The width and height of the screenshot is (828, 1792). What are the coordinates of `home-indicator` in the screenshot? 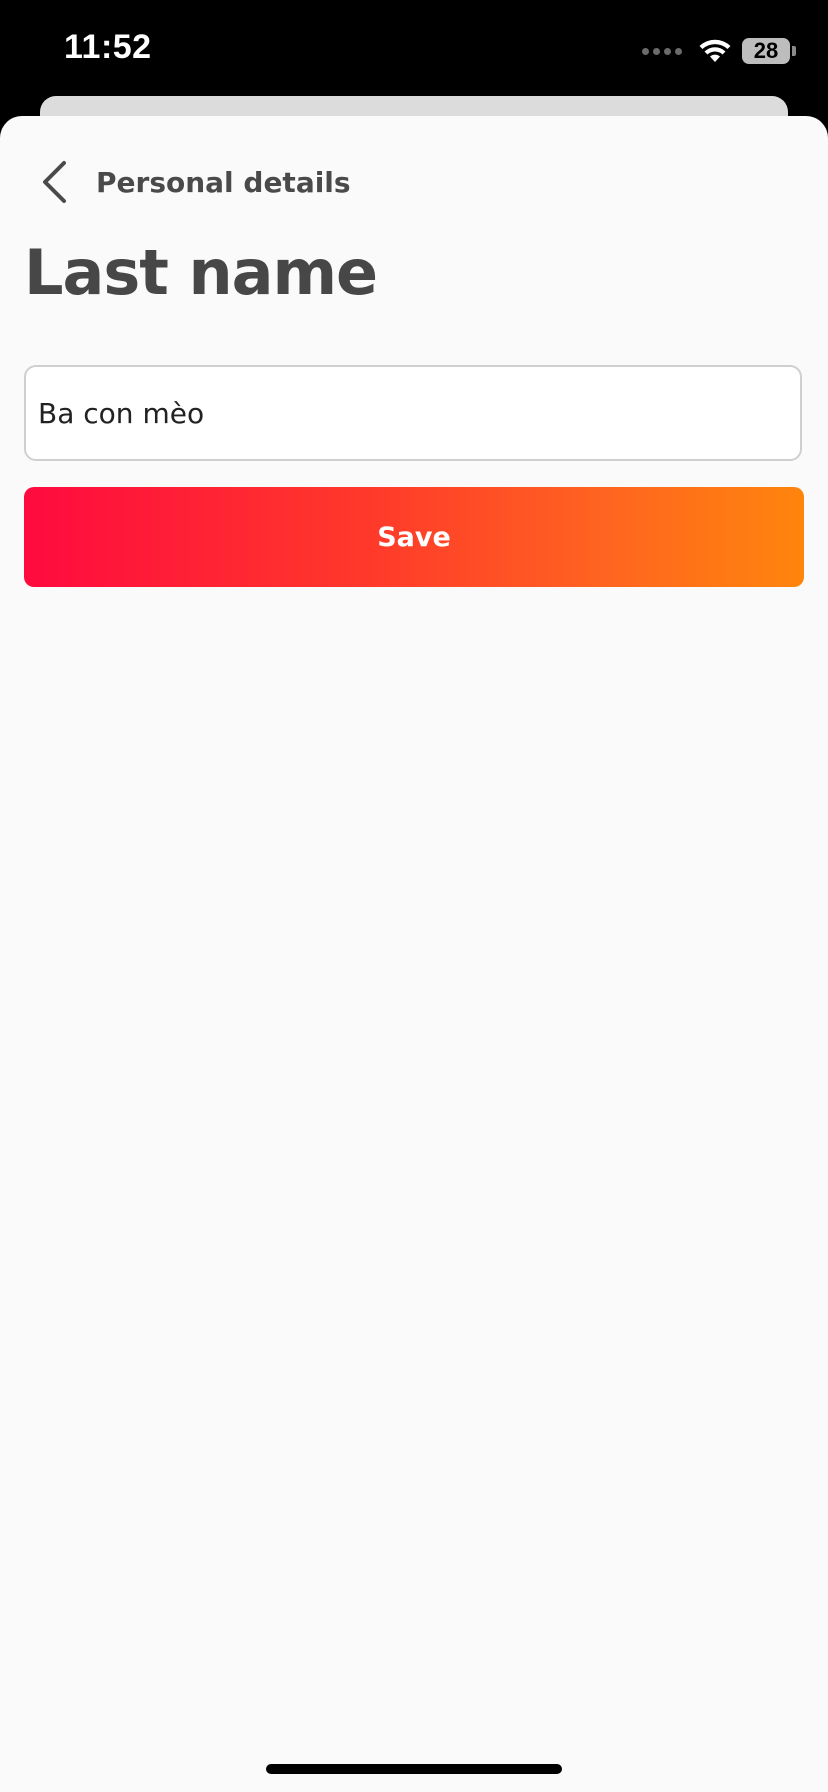 It's located at (414, 1769).